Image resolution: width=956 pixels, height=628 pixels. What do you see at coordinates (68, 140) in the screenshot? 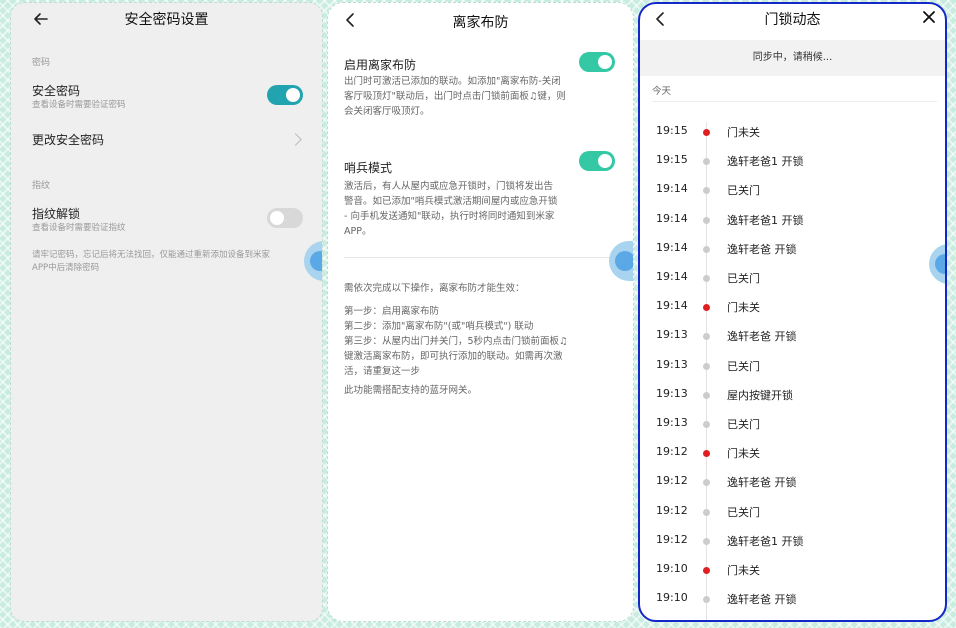
I see `change-password-label: 更改安全密码` at bounding box center [68, 140].